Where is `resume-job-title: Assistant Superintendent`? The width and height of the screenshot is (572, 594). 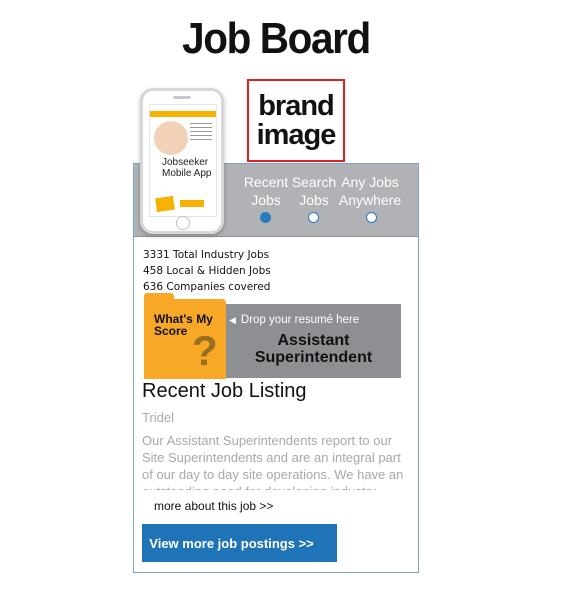
resume-job-title: Assistant Superintendent is located at coordinates (313, 349).